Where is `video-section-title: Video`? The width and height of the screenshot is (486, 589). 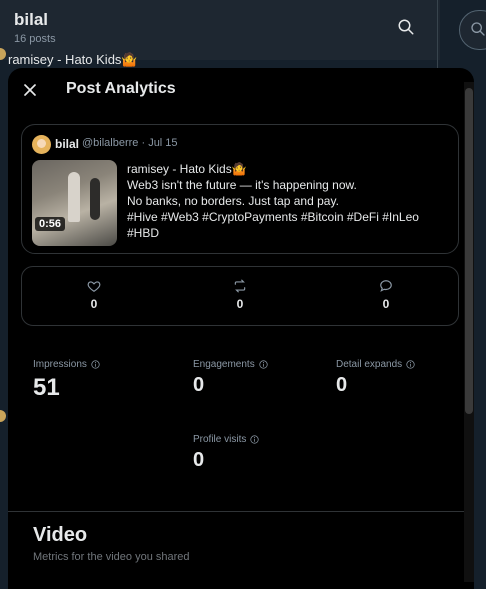
video-section-title: Video is located at coordinates (60, 535).